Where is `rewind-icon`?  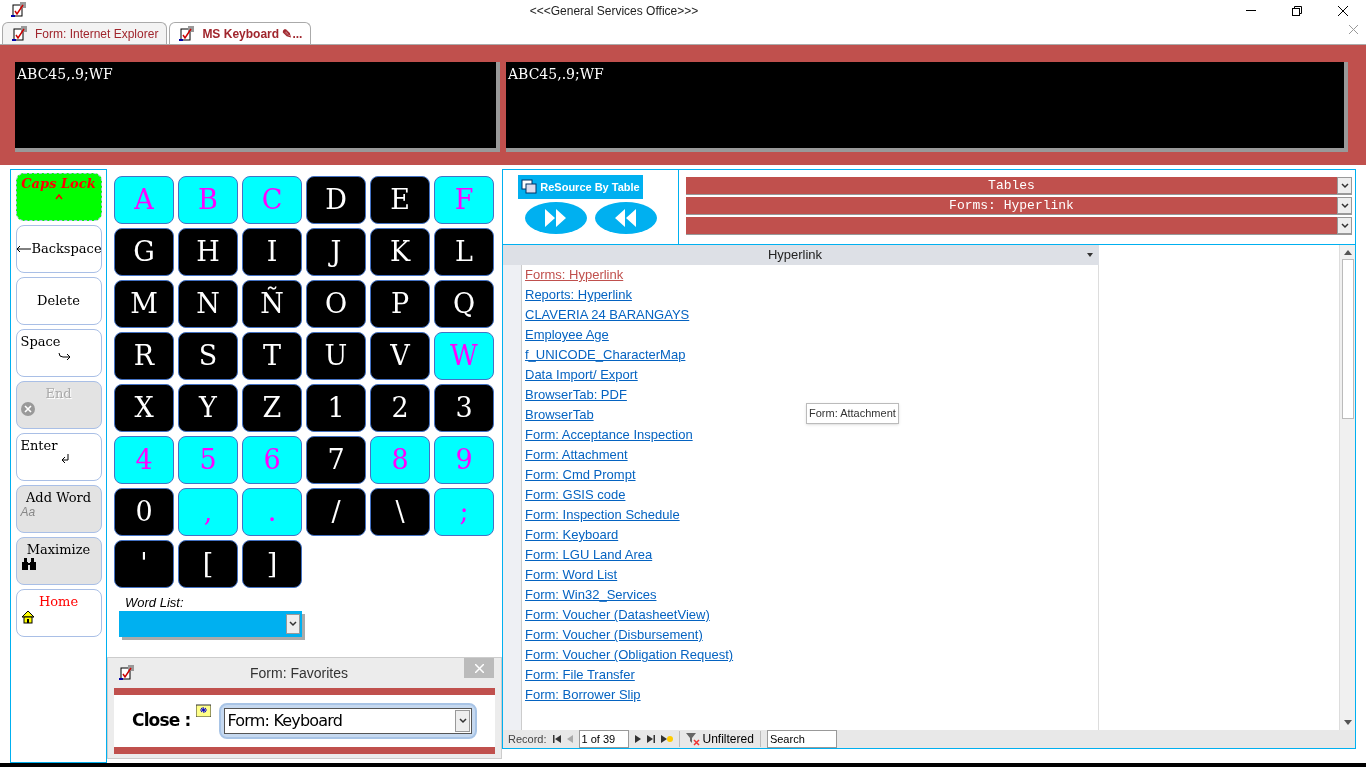 rewind-icon is located at coordinates (625, 218).